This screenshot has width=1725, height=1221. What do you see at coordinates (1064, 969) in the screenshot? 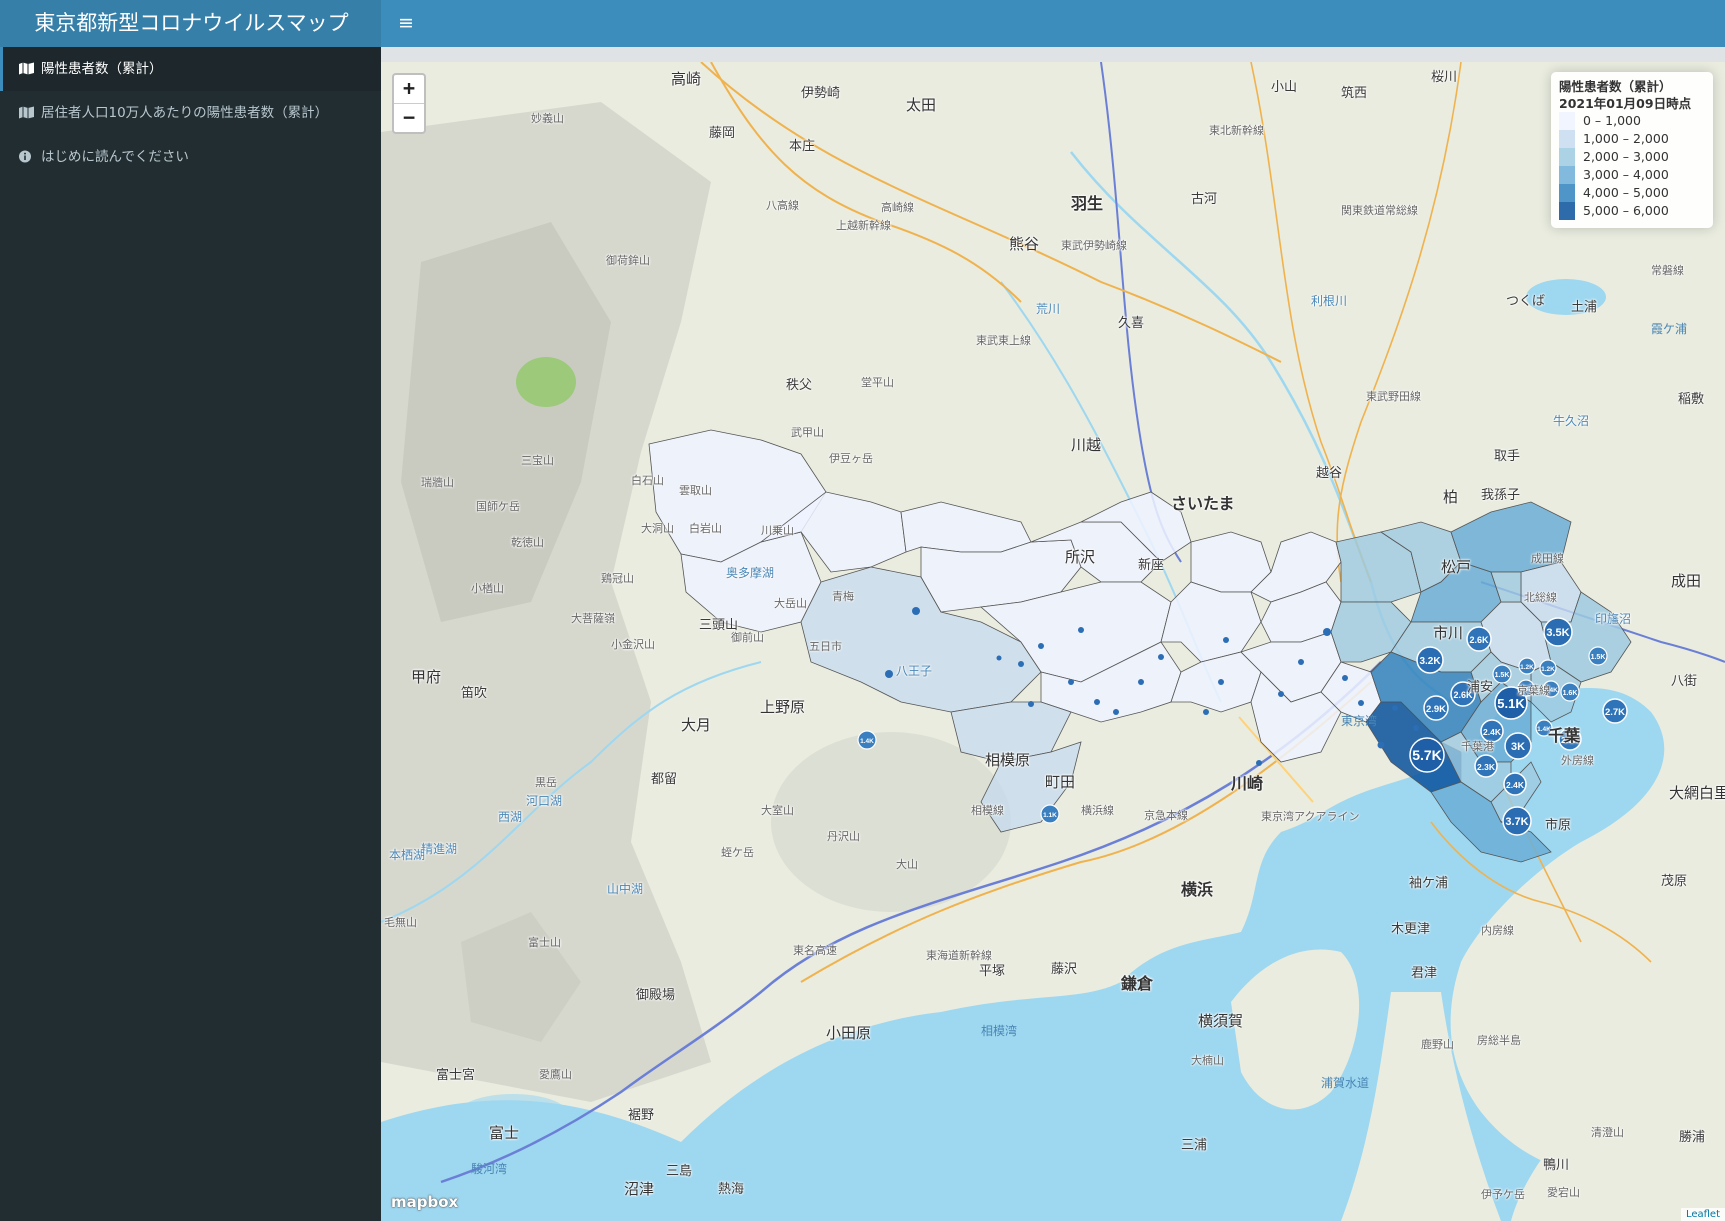
I see `place-label: 藤沢` at bounding box center [1064, 969].